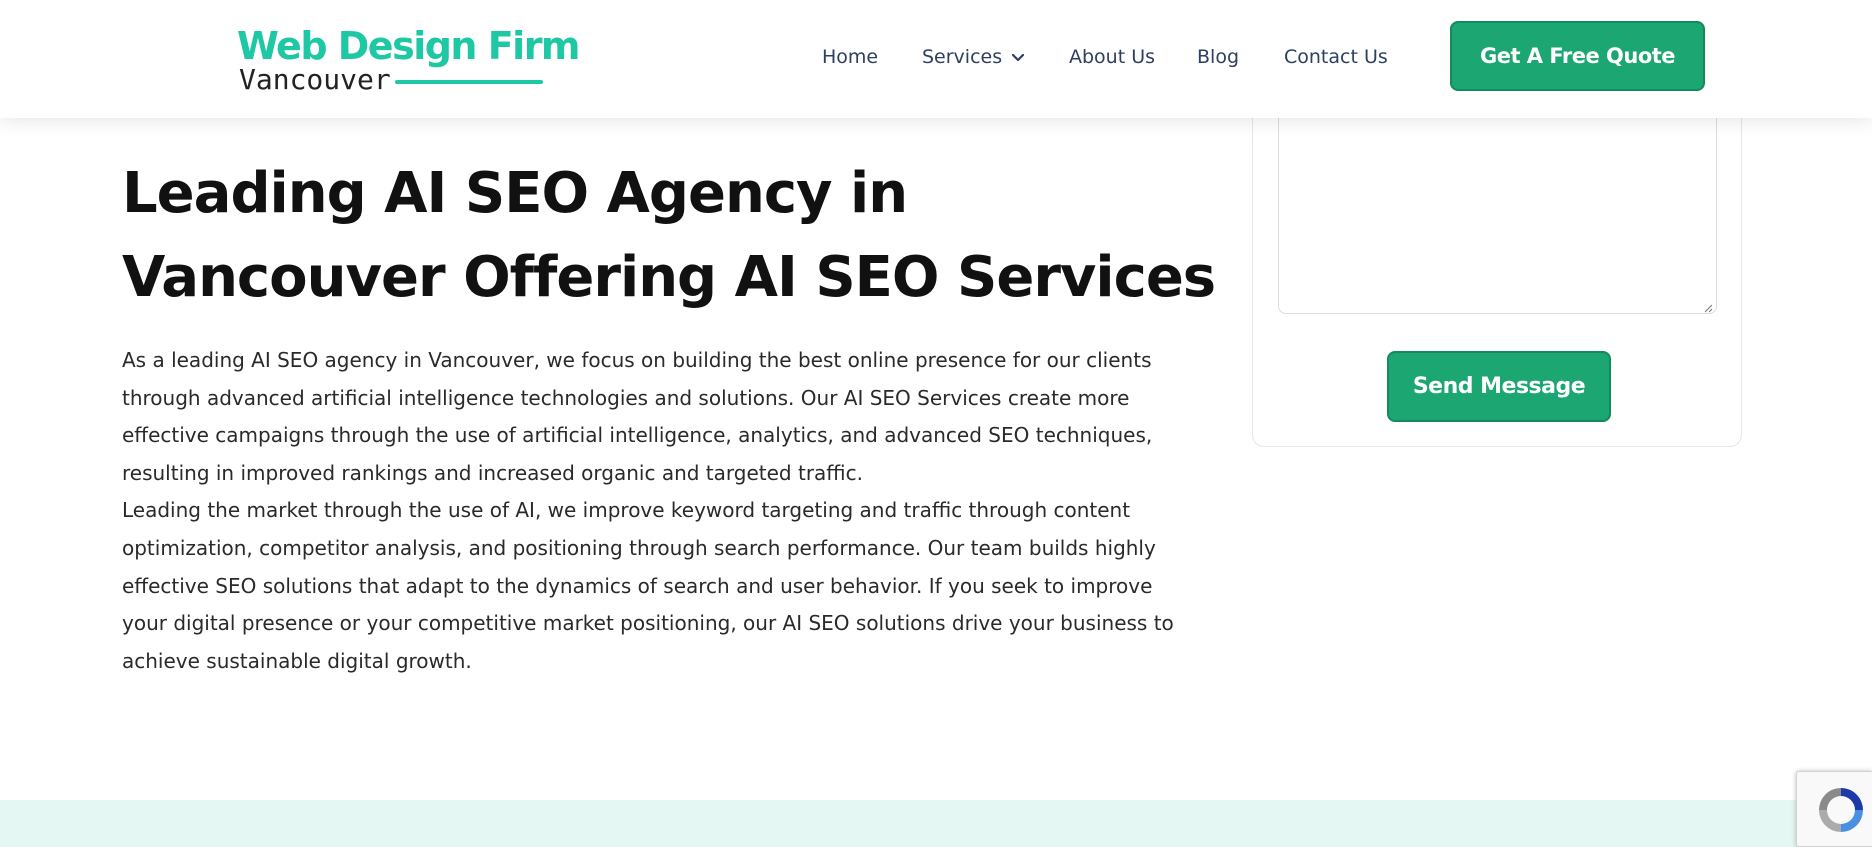 This screenshot has width=1872, height=847. I want to click on send-message-button: Send Message, so click(1499, 386).